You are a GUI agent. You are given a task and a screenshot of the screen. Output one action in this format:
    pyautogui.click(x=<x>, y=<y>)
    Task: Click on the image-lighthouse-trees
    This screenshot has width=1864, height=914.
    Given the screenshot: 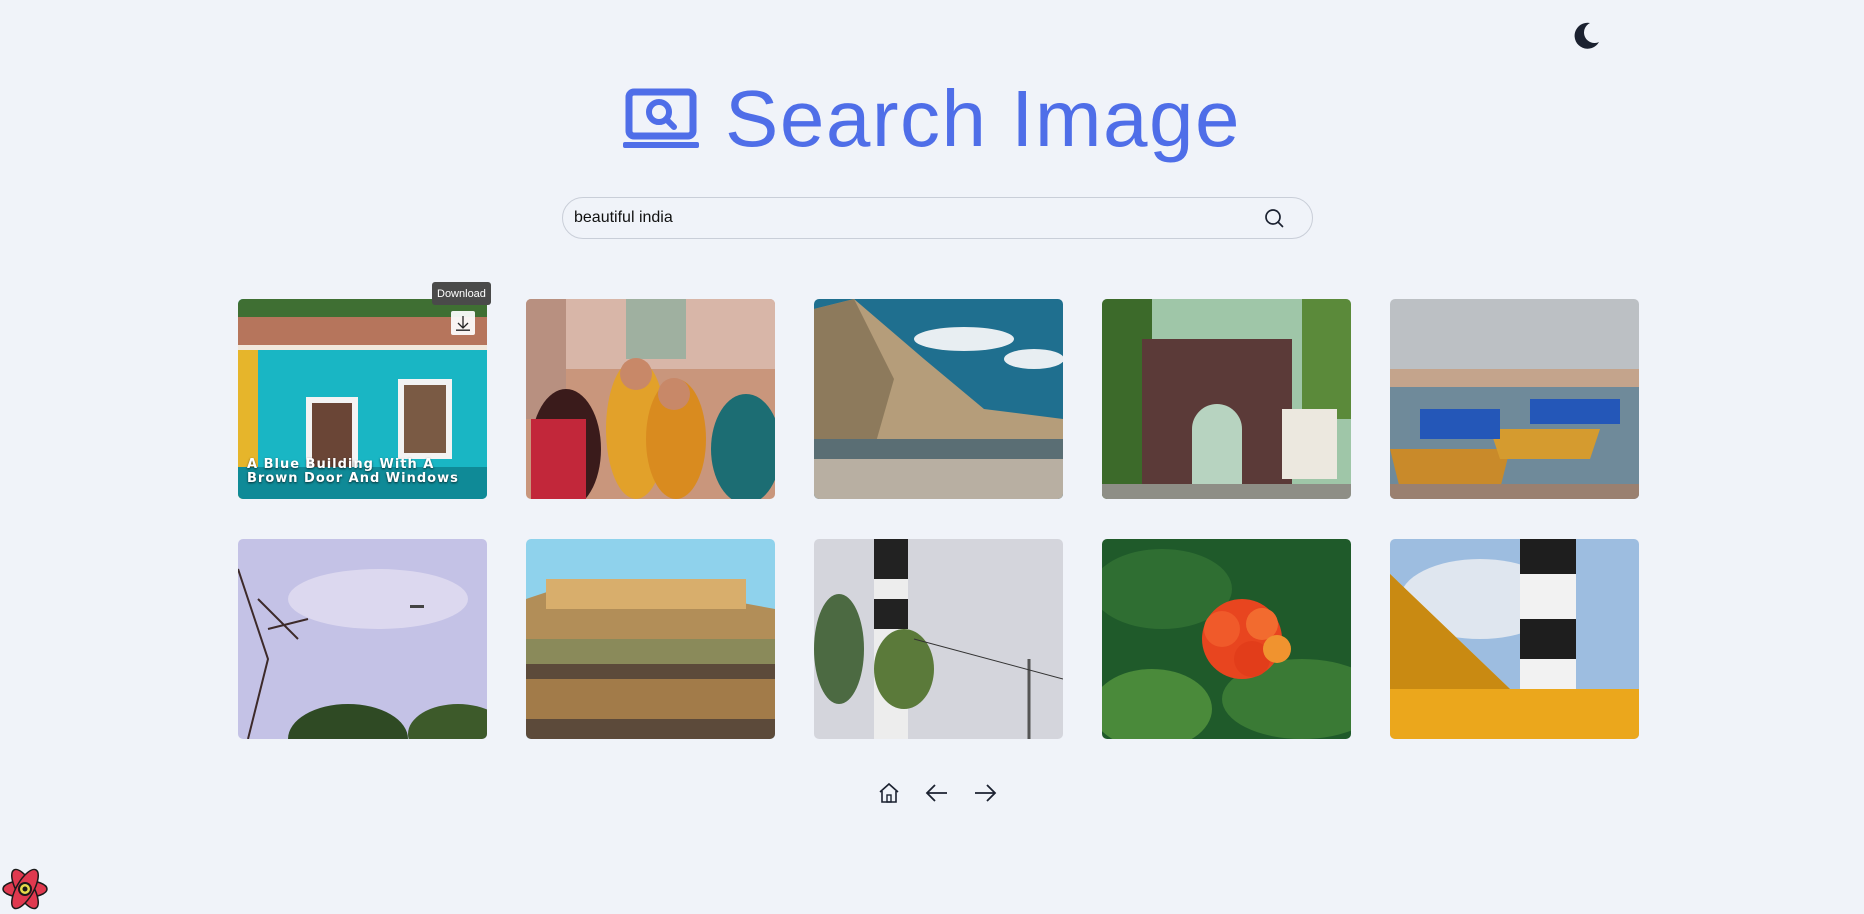 What is the action you would take?
    pyautogui.click(x=938, y=639)
    